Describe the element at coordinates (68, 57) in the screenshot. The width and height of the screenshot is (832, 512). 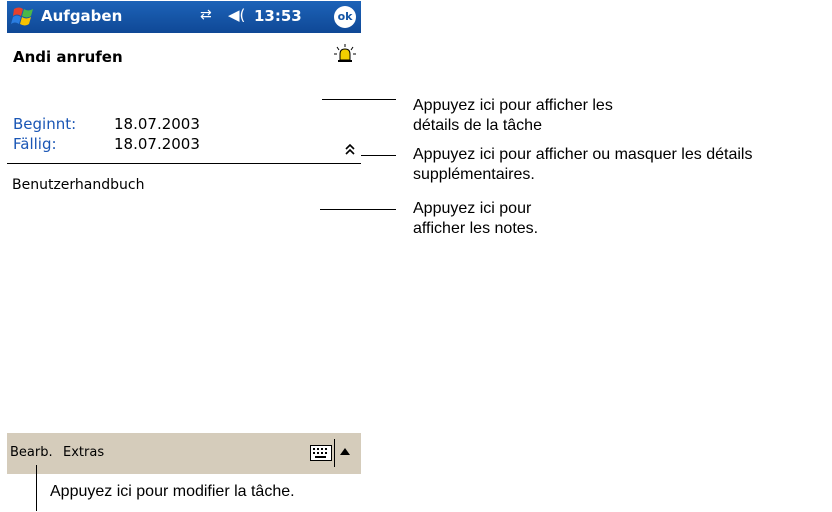
I see `task-title: Andi anrufen` at that location.